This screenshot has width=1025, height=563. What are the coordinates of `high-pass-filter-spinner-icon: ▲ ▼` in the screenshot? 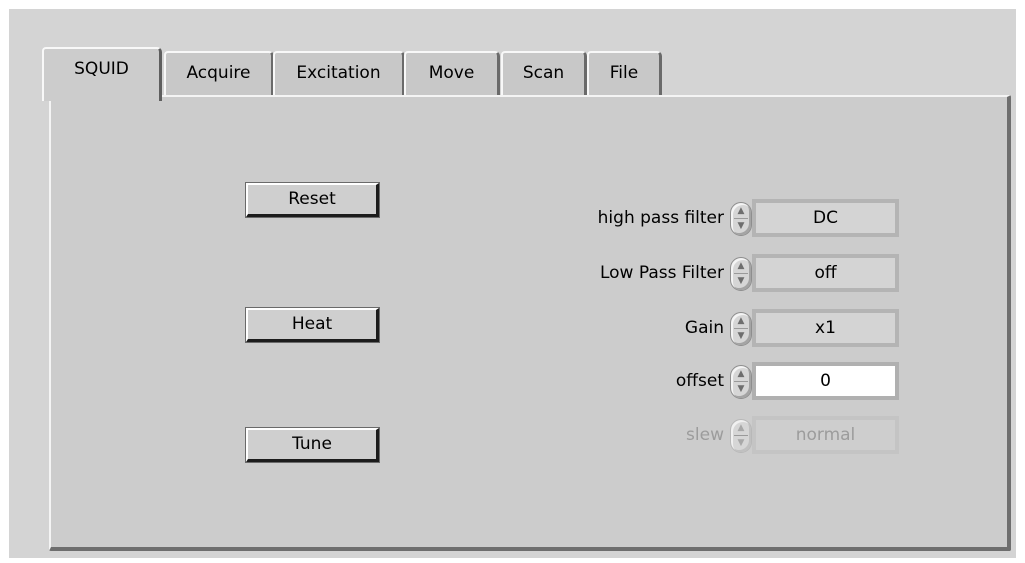 It's located at (741, 219).